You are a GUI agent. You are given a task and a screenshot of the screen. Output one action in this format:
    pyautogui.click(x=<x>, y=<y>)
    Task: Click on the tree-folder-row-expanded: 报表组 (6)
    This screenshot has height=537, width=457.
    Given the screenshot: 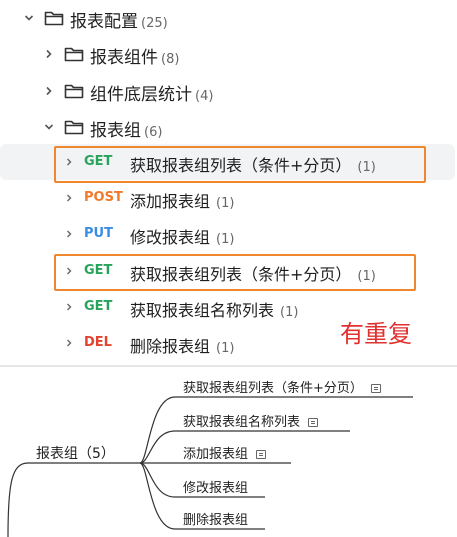 What is the action you would take?
    pyautogui.click(x=228, y=127)
    